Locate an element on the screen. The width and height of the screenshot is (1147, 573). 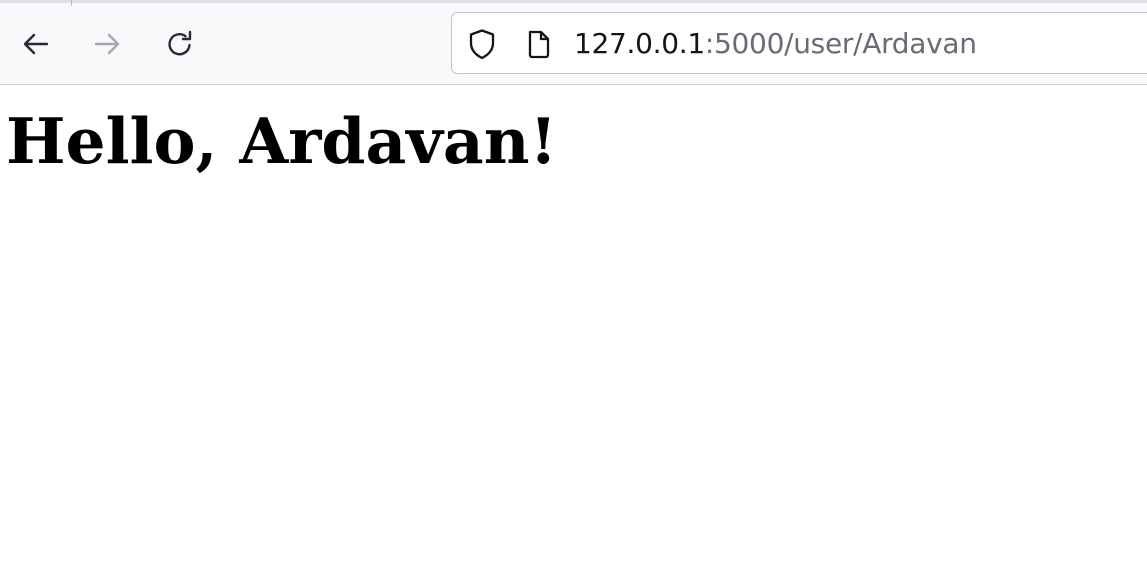
url-text: 127.0.0.1:5000/user/Ardavan is located at coordinates (775, 44).